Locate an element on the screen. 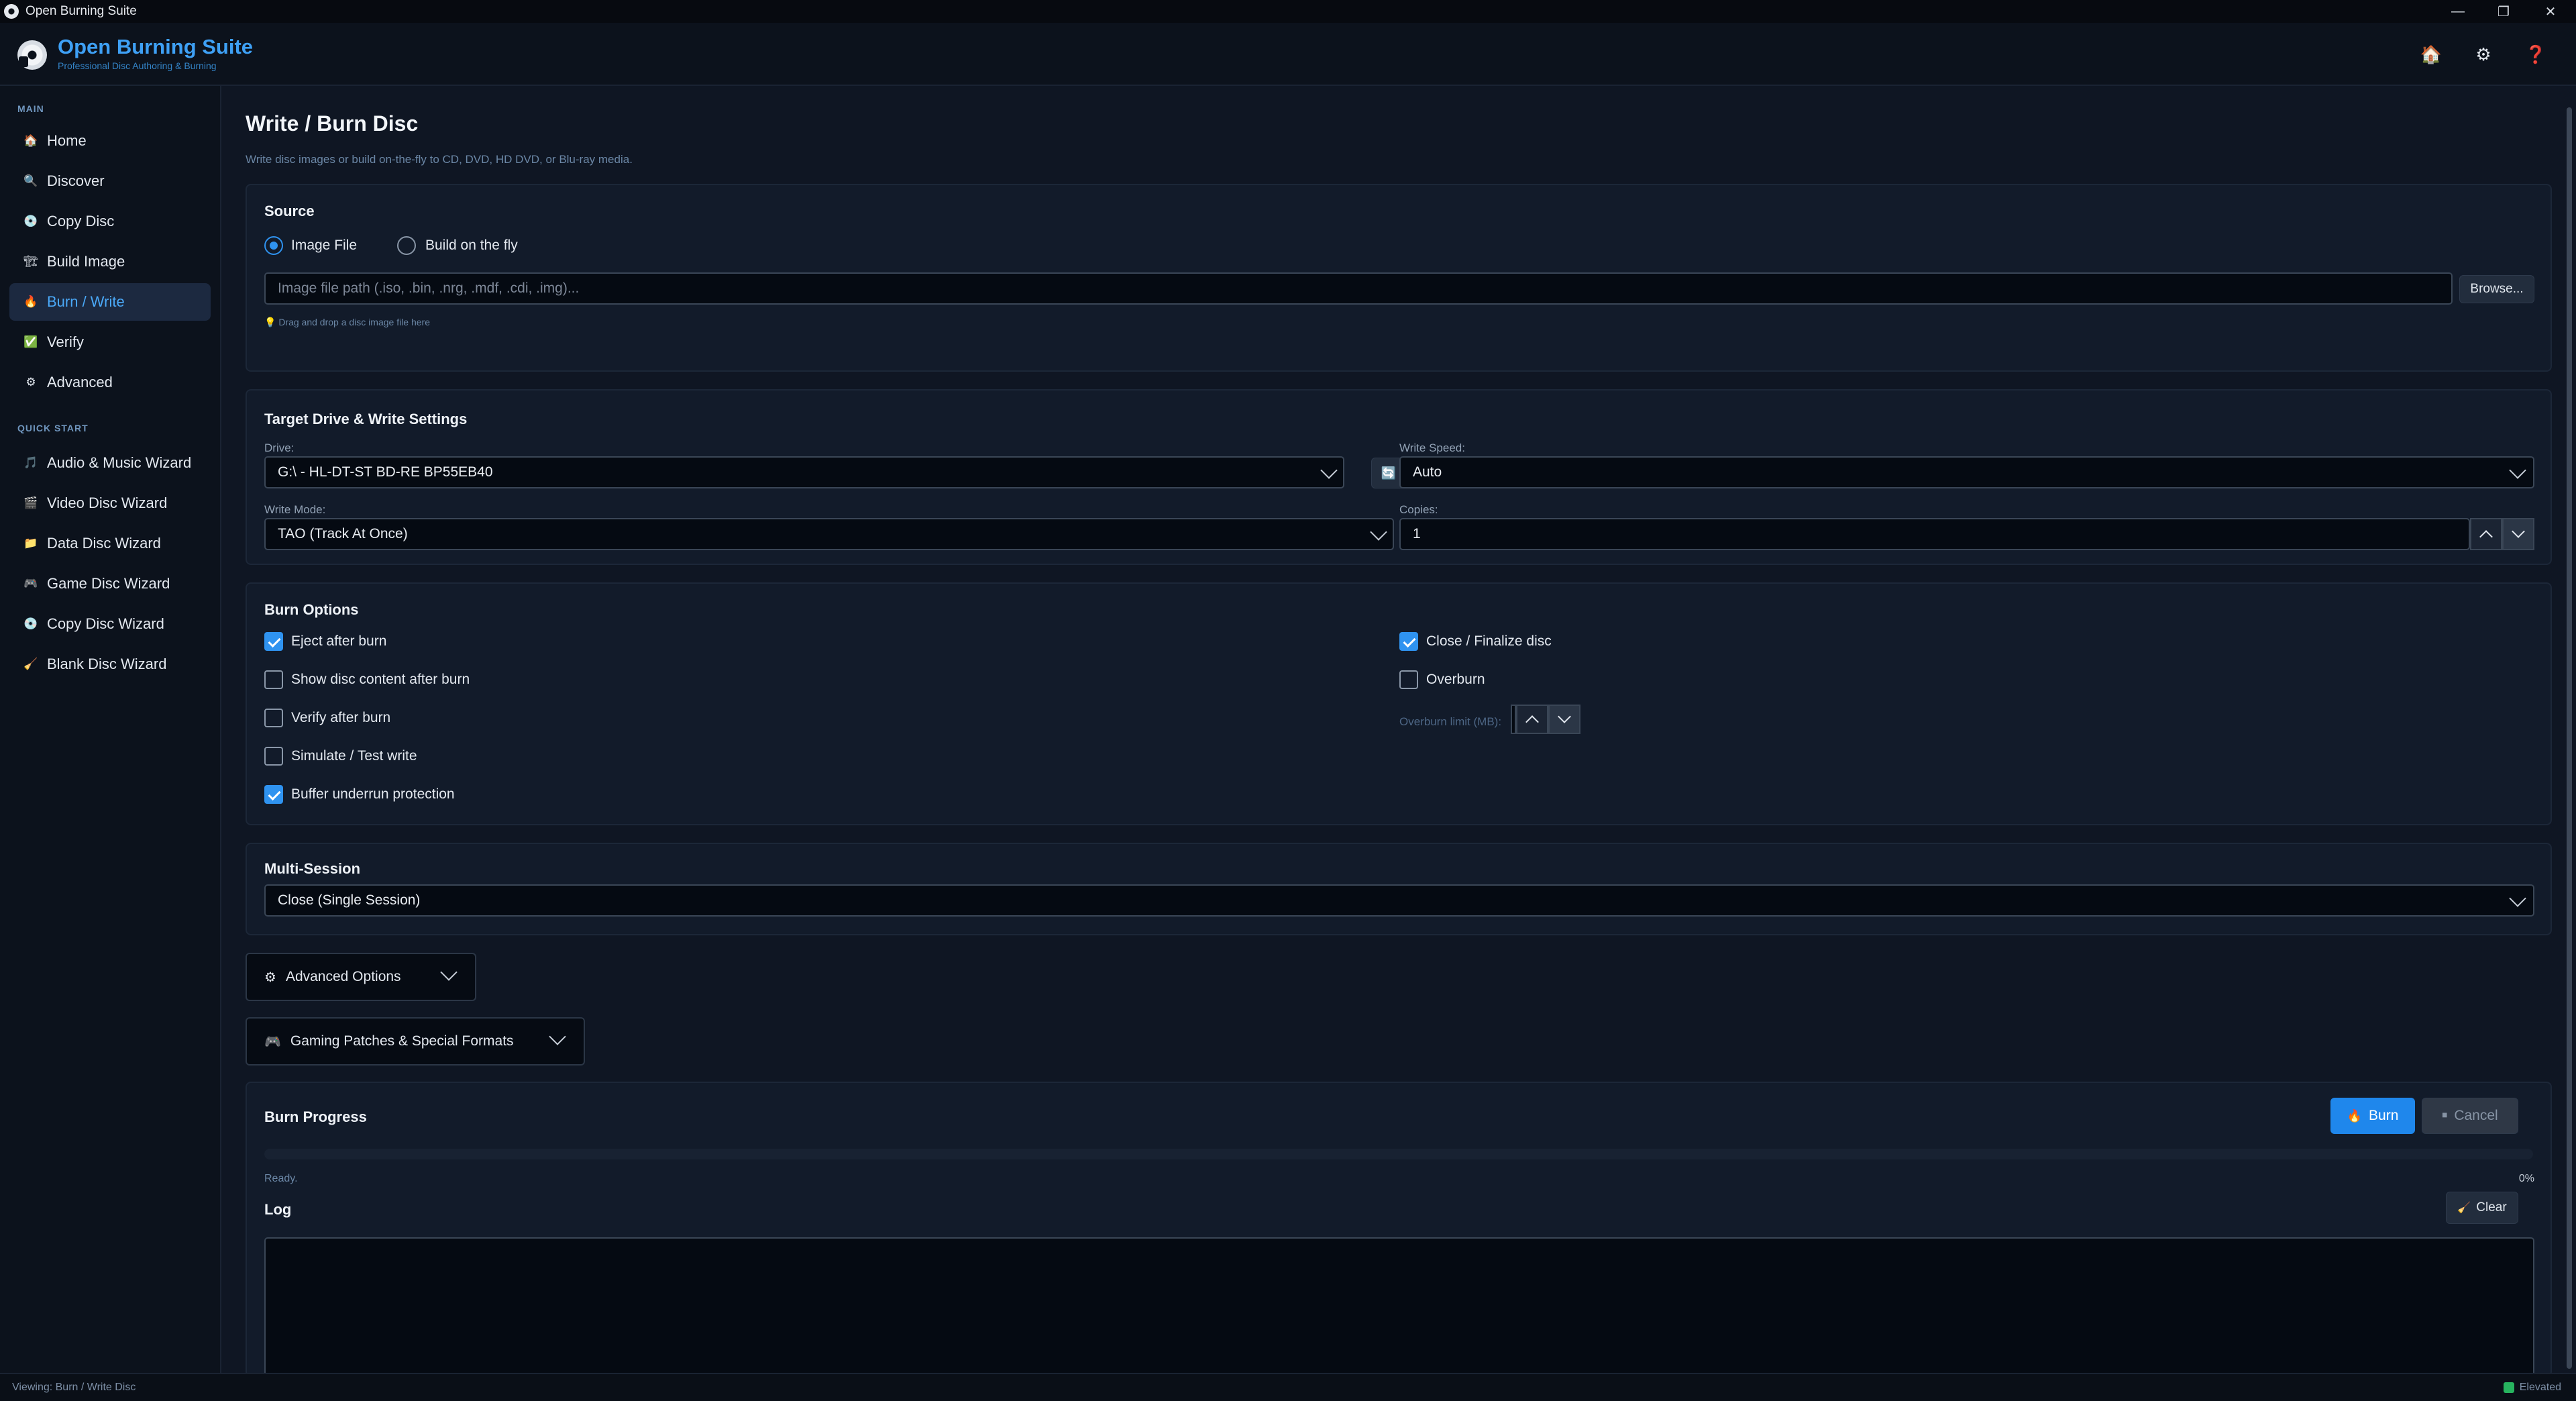 Image resolution: width=2576 pixels, height=1401 pixels. buffer-underrun-checkbox is located at coordinates (273, 795).